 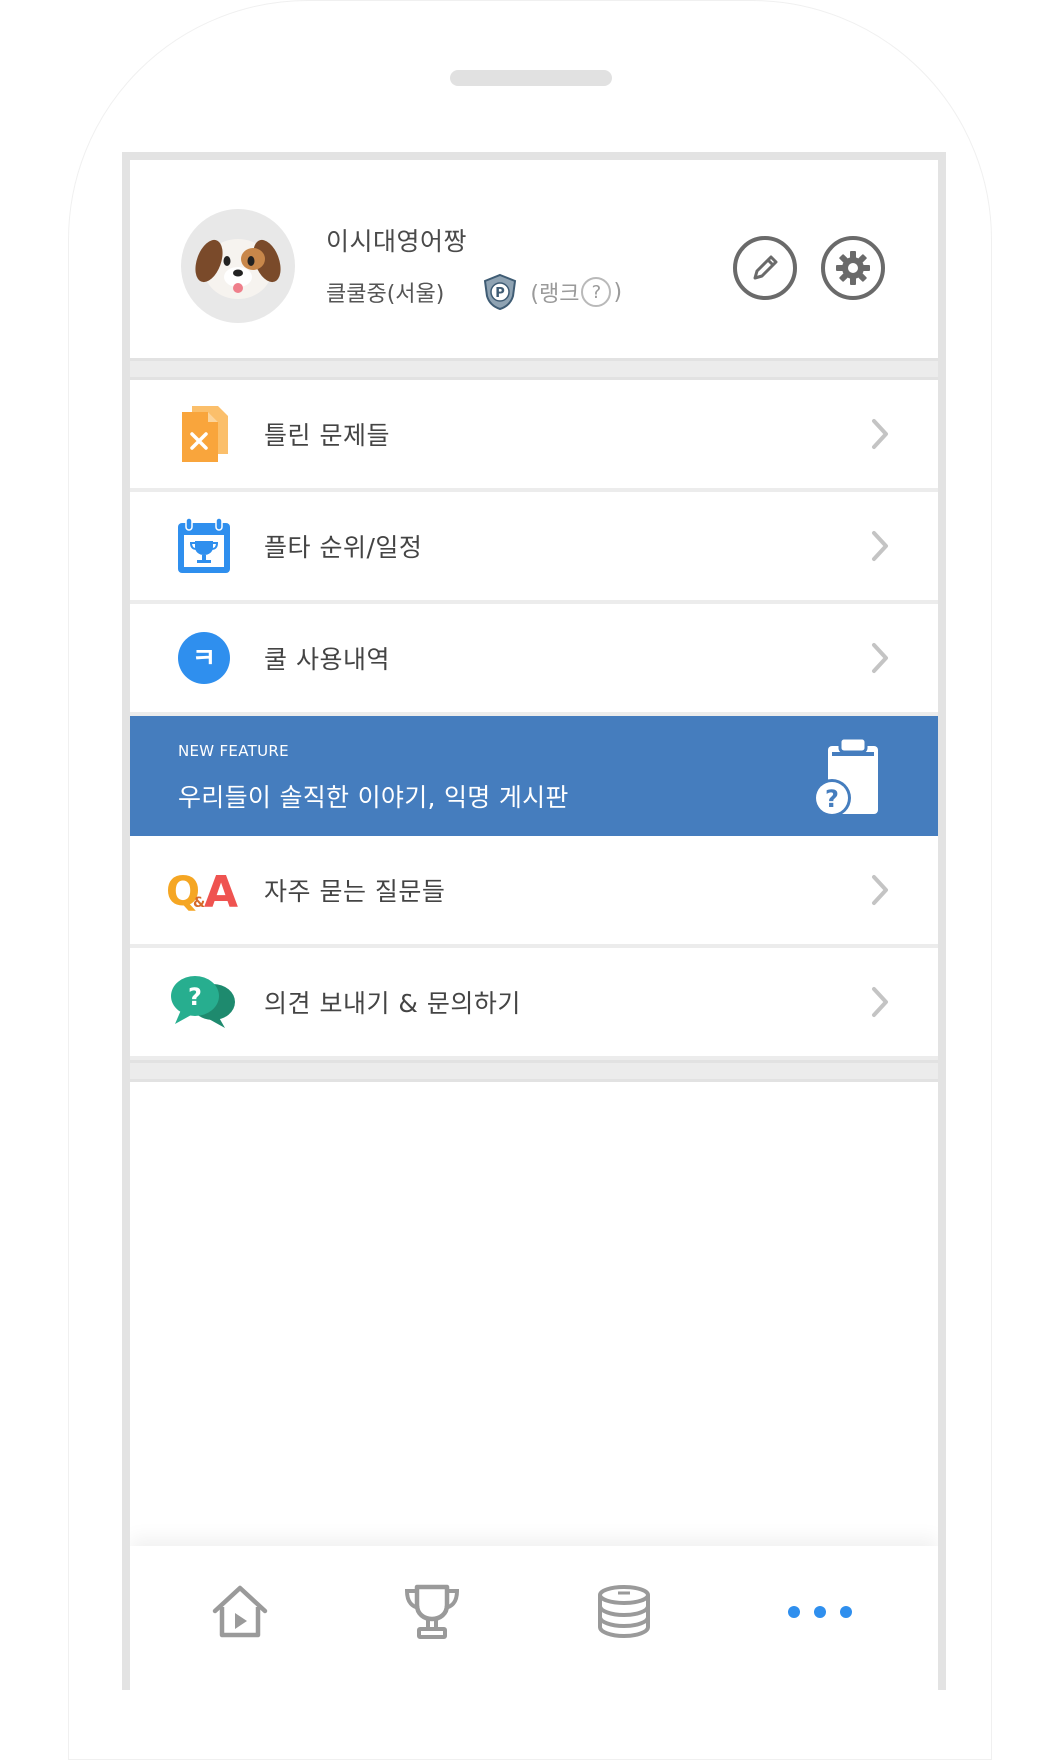 I want to click on bottom-navigation, so click(x=534, y=1618).